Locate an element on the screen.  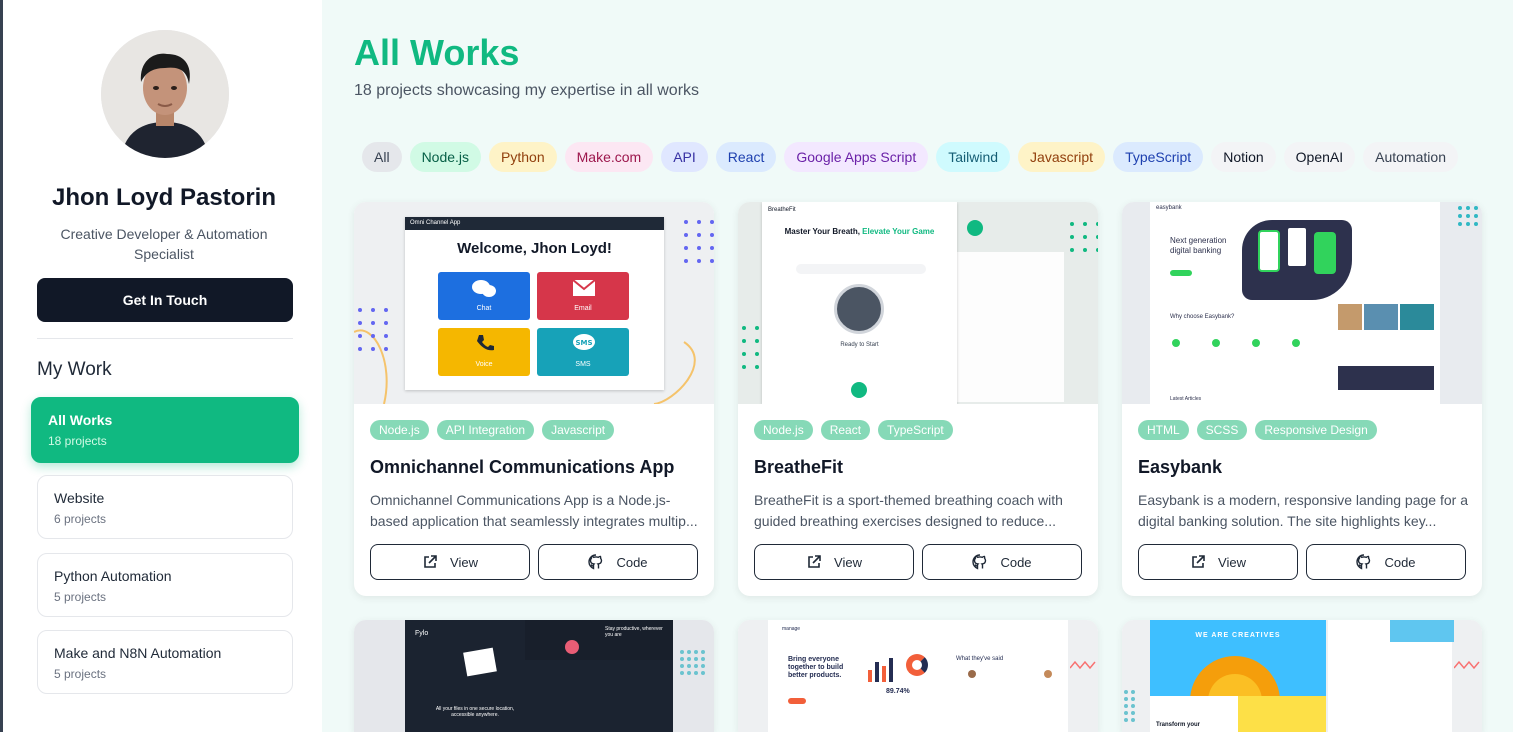
tag: TypeScript is located at coordinates (915, 430).